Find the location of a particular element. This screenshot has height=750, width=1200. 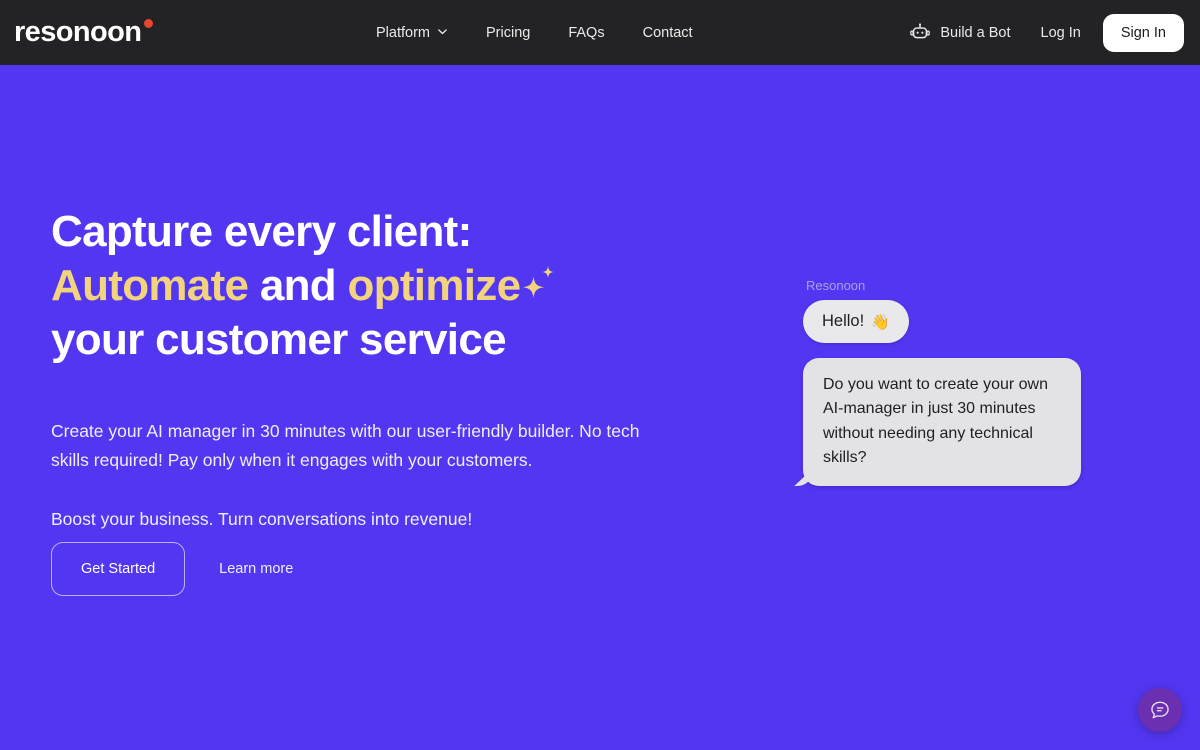

chat-bubble-greeting: Hello! 👋 is located at coordinates (856, 321).